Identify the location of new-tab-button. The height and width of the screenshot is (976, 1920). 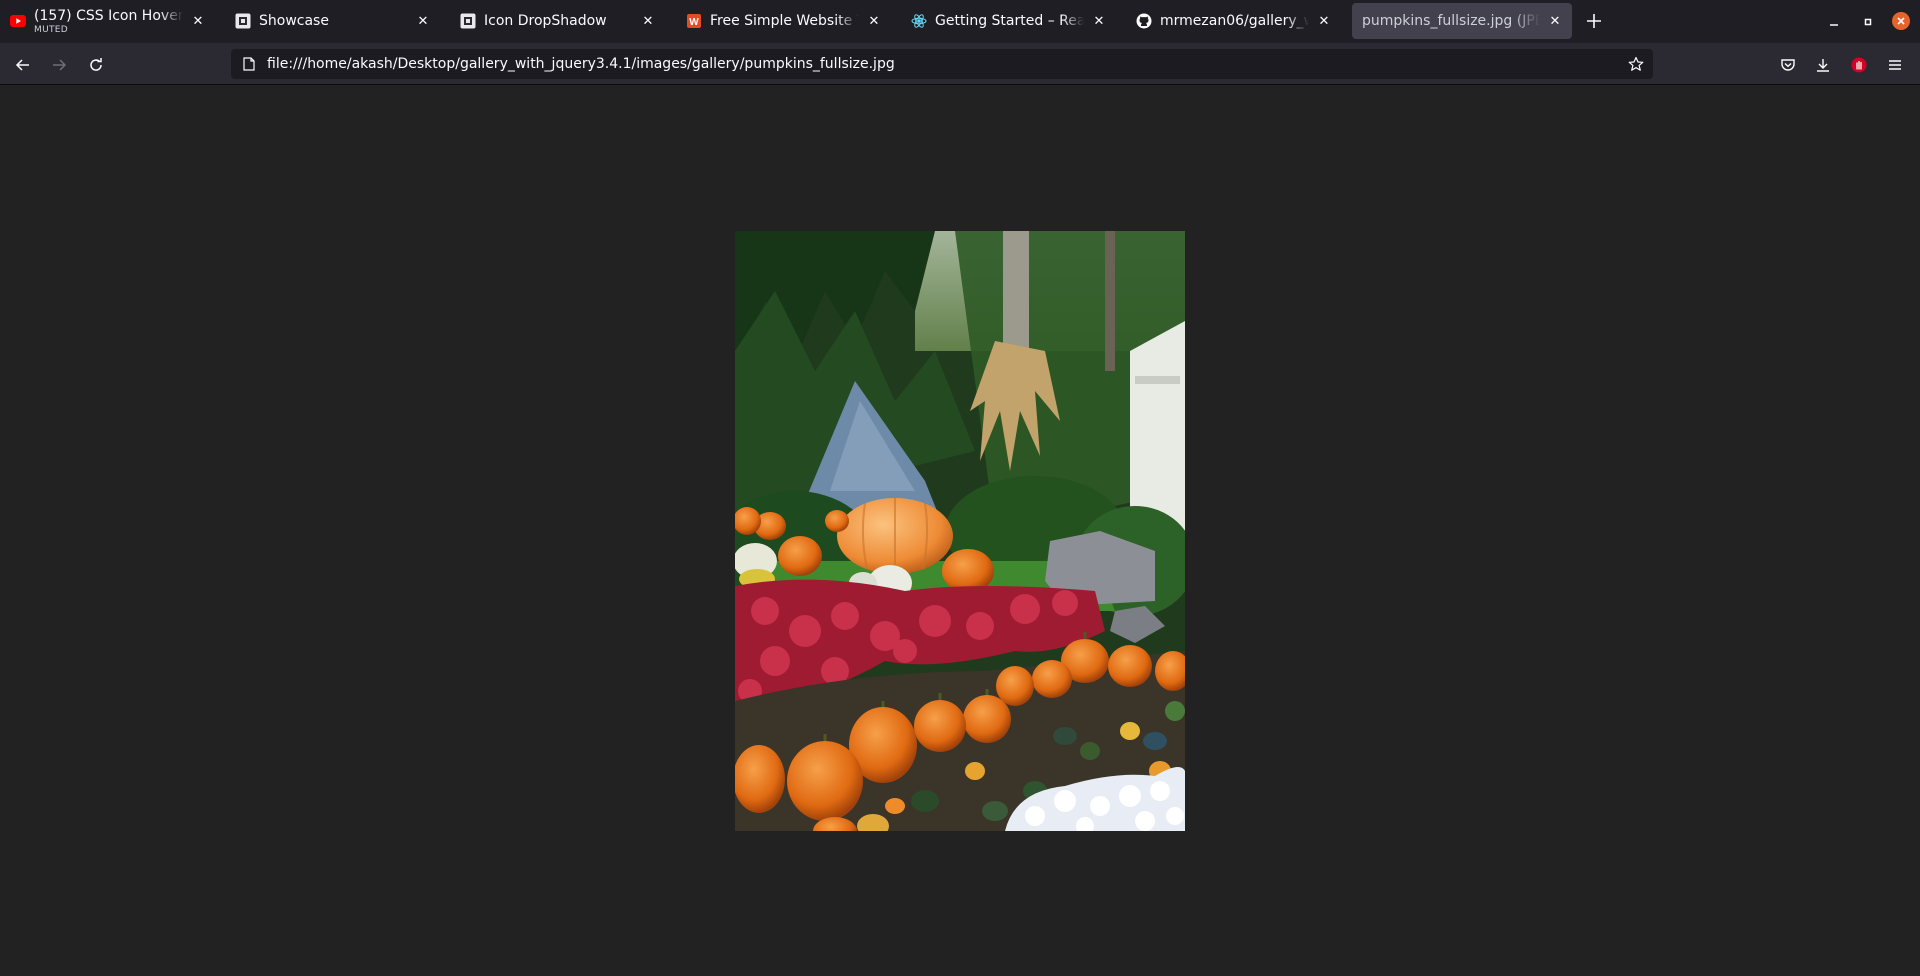
(1594, 21).